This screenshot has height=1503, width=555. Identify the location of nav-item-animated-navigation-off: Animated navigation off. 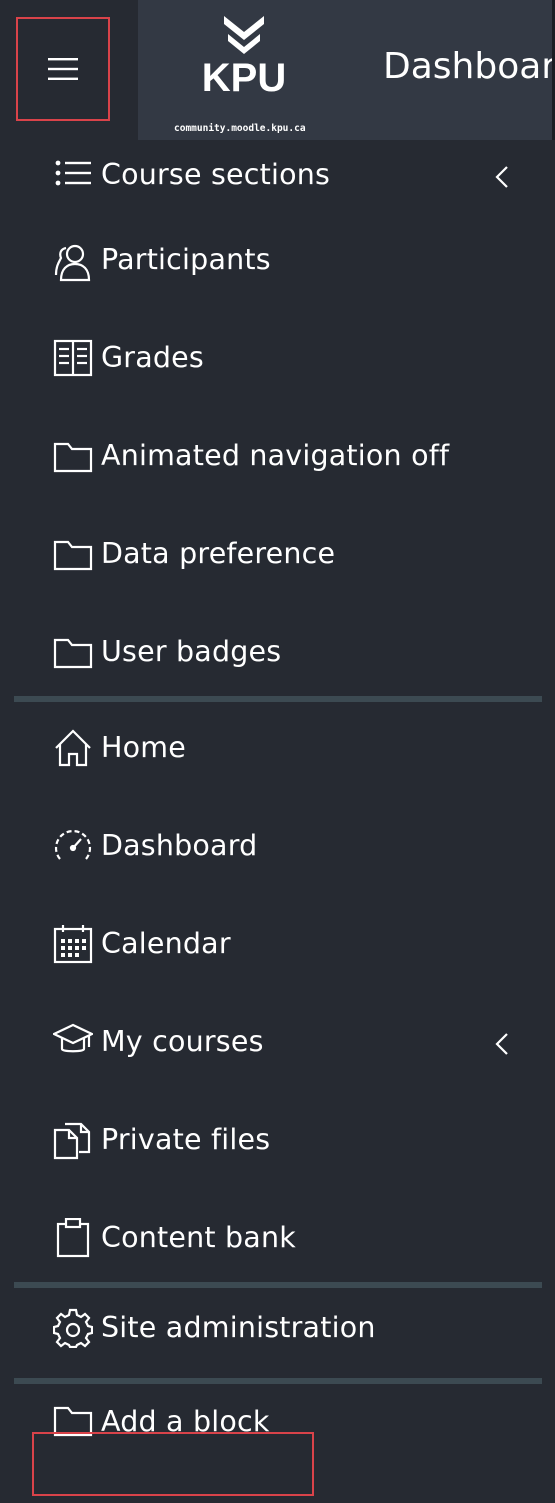
(276, 459).